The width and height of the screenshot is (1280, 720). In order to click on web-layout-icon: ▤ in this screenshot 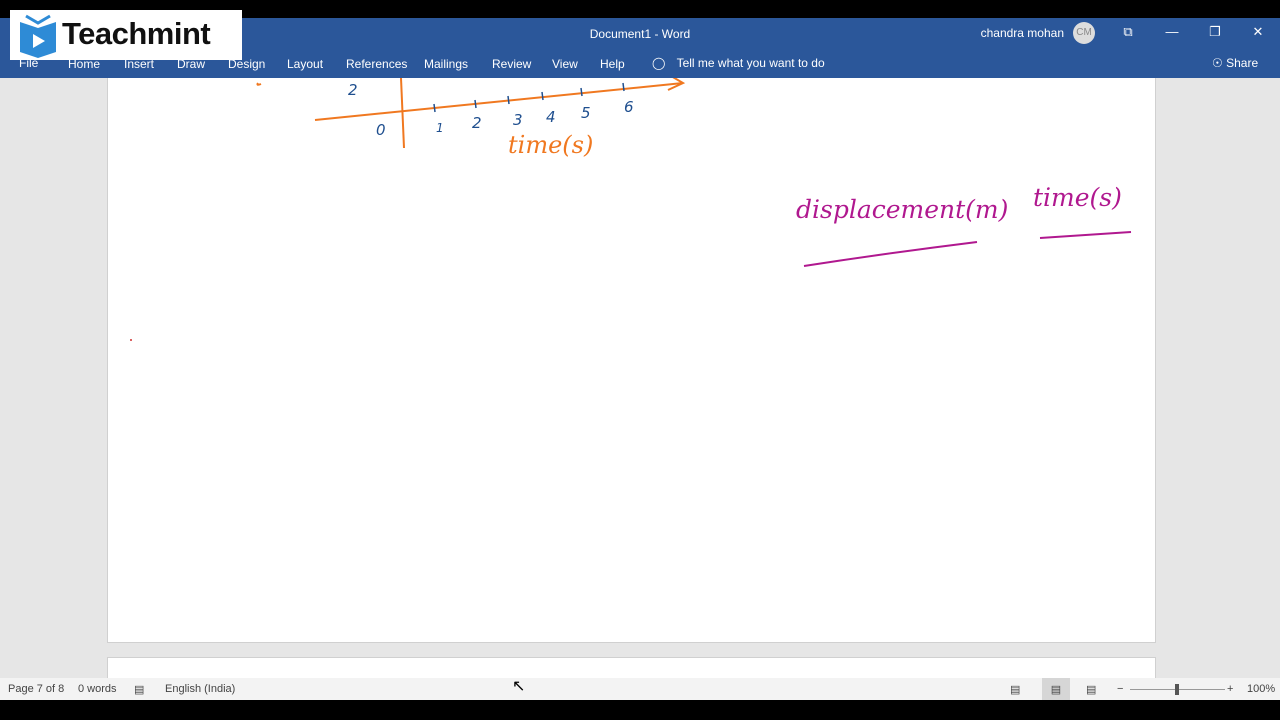, I will do `click(1091, 689)`.